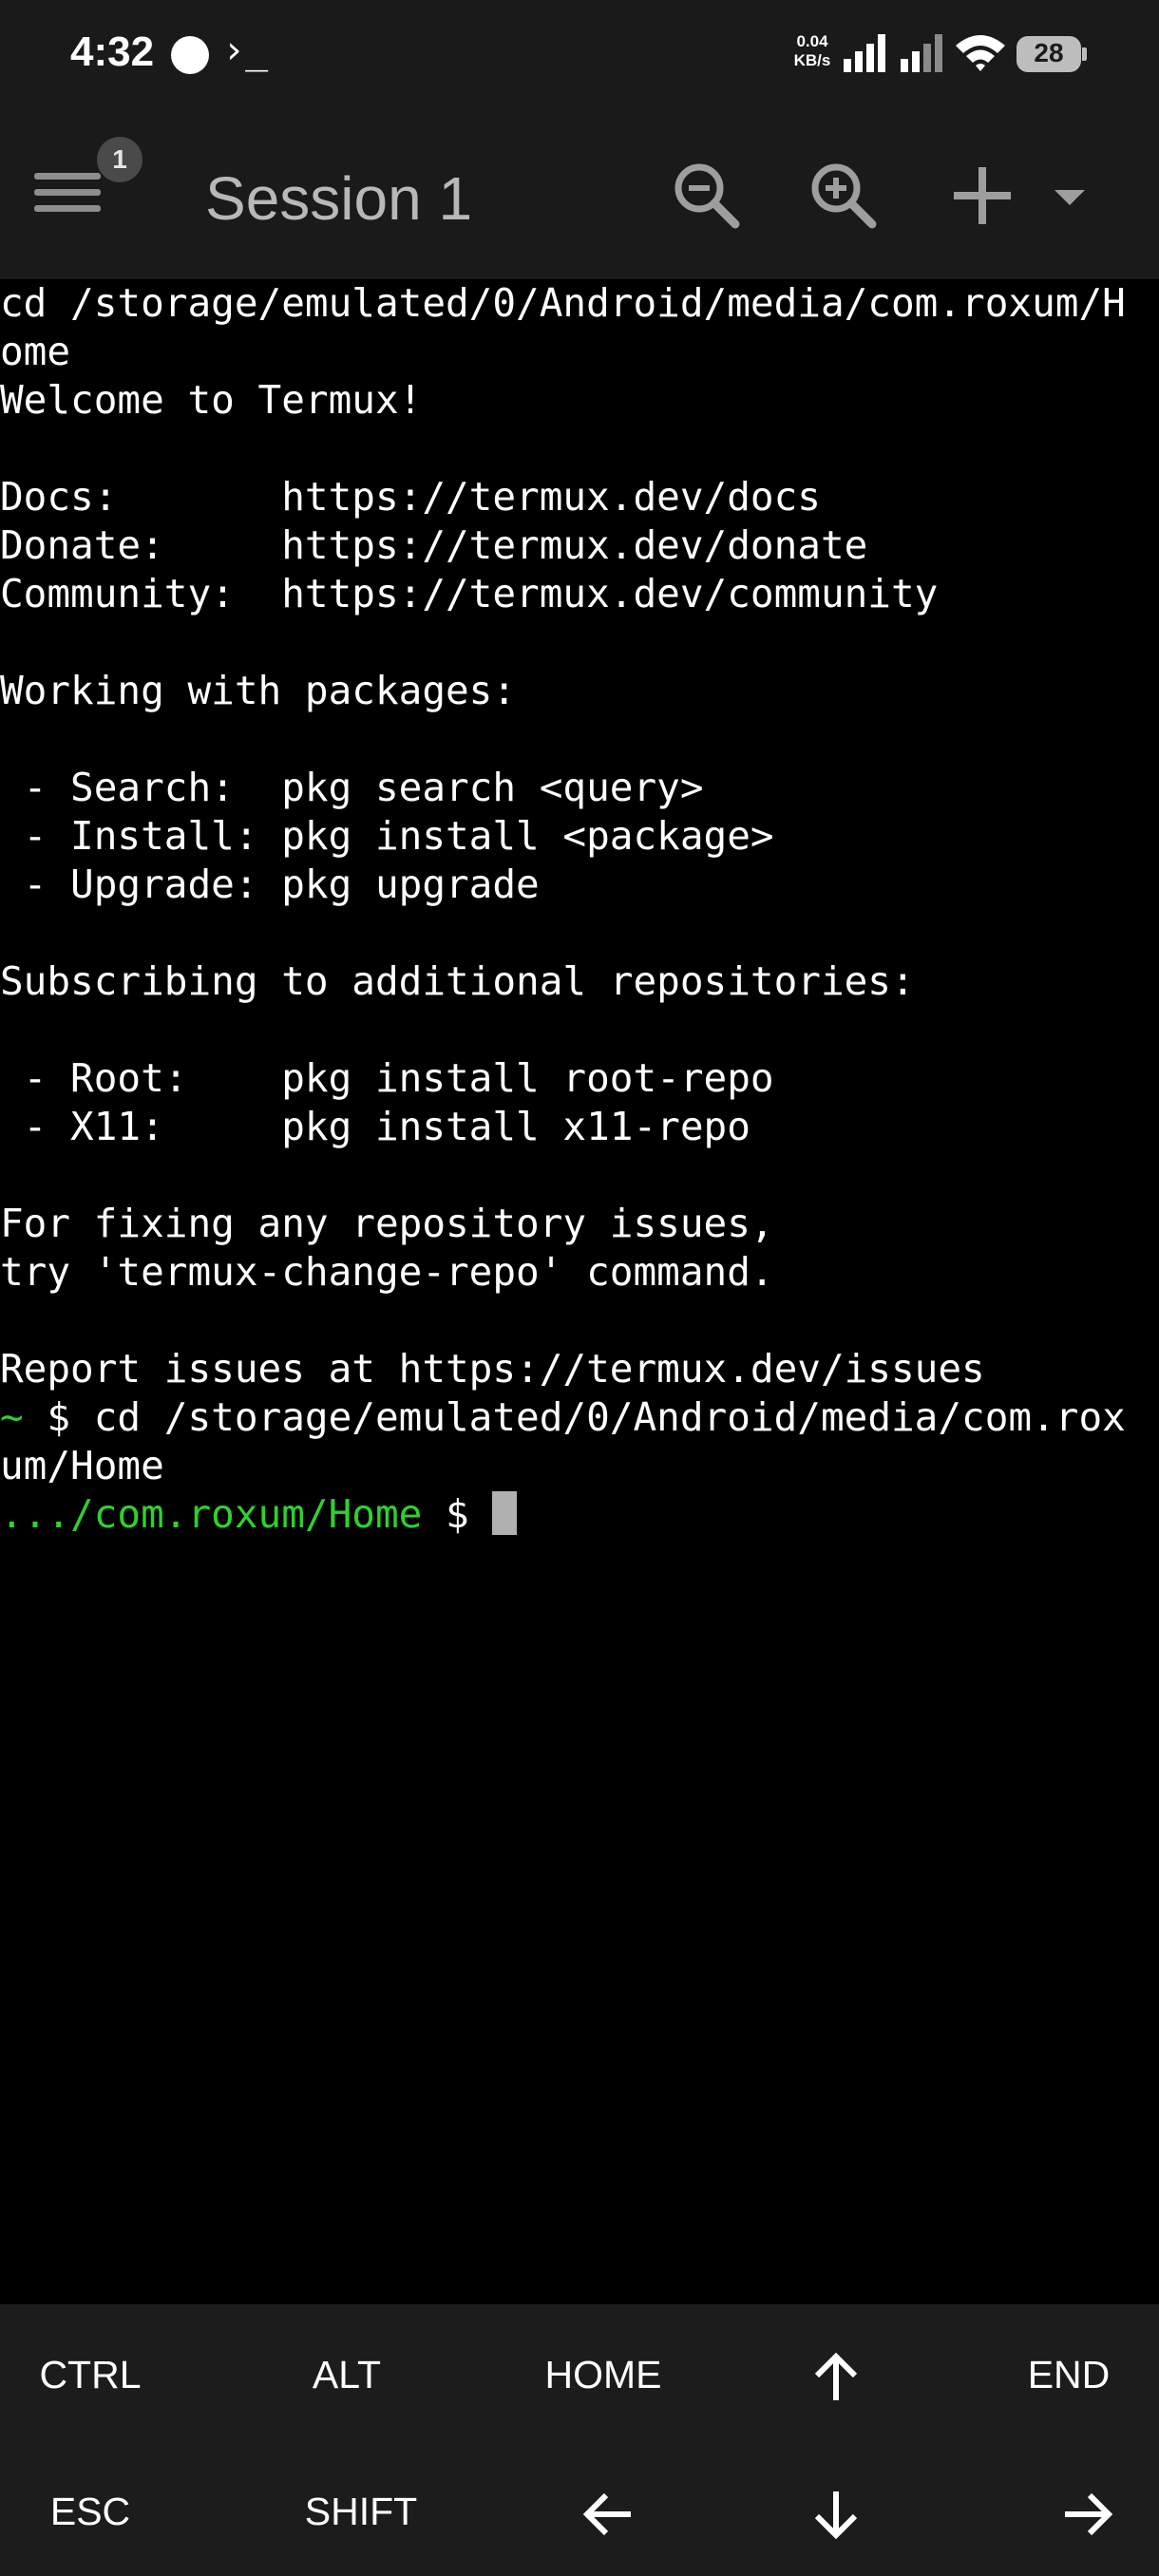  What do you see at coordinates (82, 1465) in the screenshot?
I see `command-line-wrap: um/Home` at bounding box center [82, 1465].